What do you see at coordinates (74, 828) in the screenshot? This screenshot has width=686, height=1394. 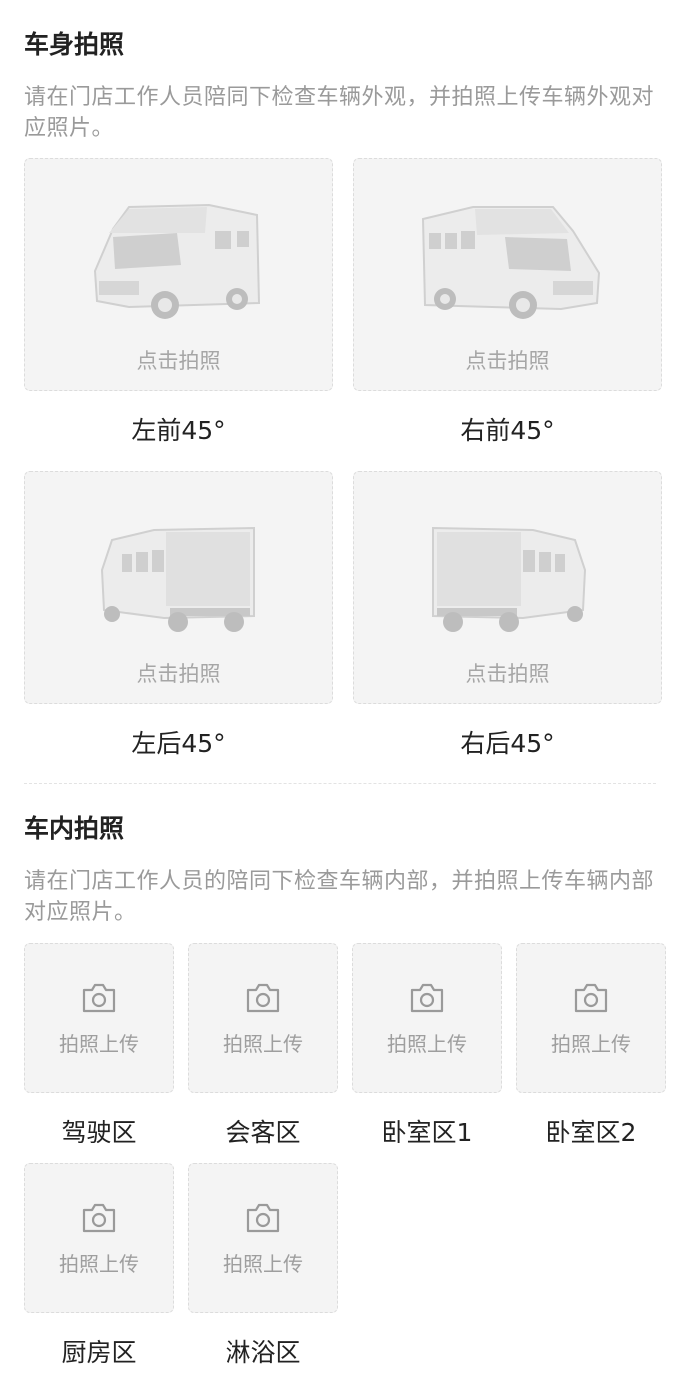 I see `interior-section-title: 车内拍照` at bounding box center [74, 828].